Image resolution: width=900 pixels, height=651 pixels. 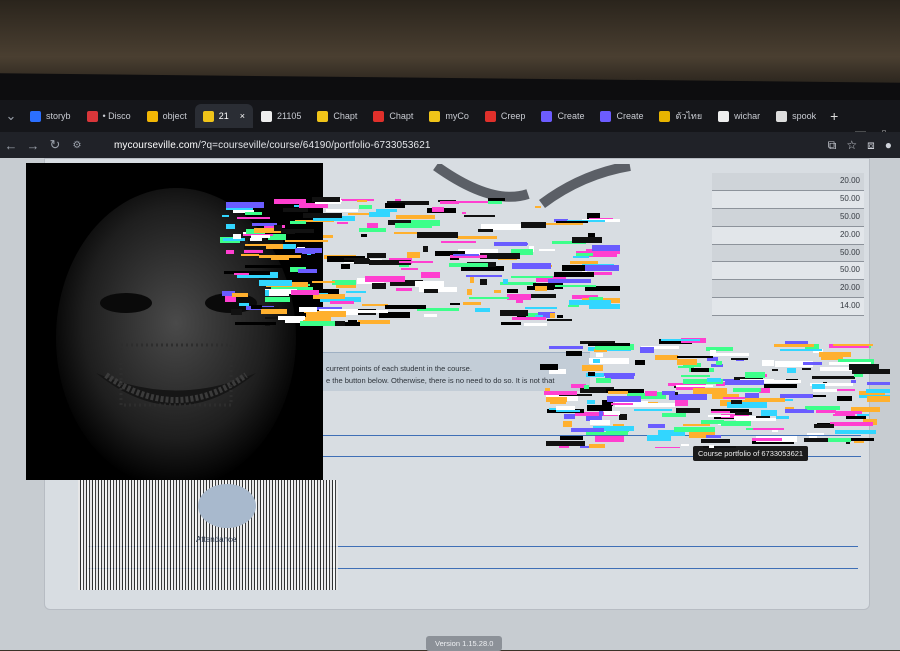 What do you see at coordinates (788, 199) in the screenshot?
I see `score-cell: 50.00` at bounding box center [788, 199].